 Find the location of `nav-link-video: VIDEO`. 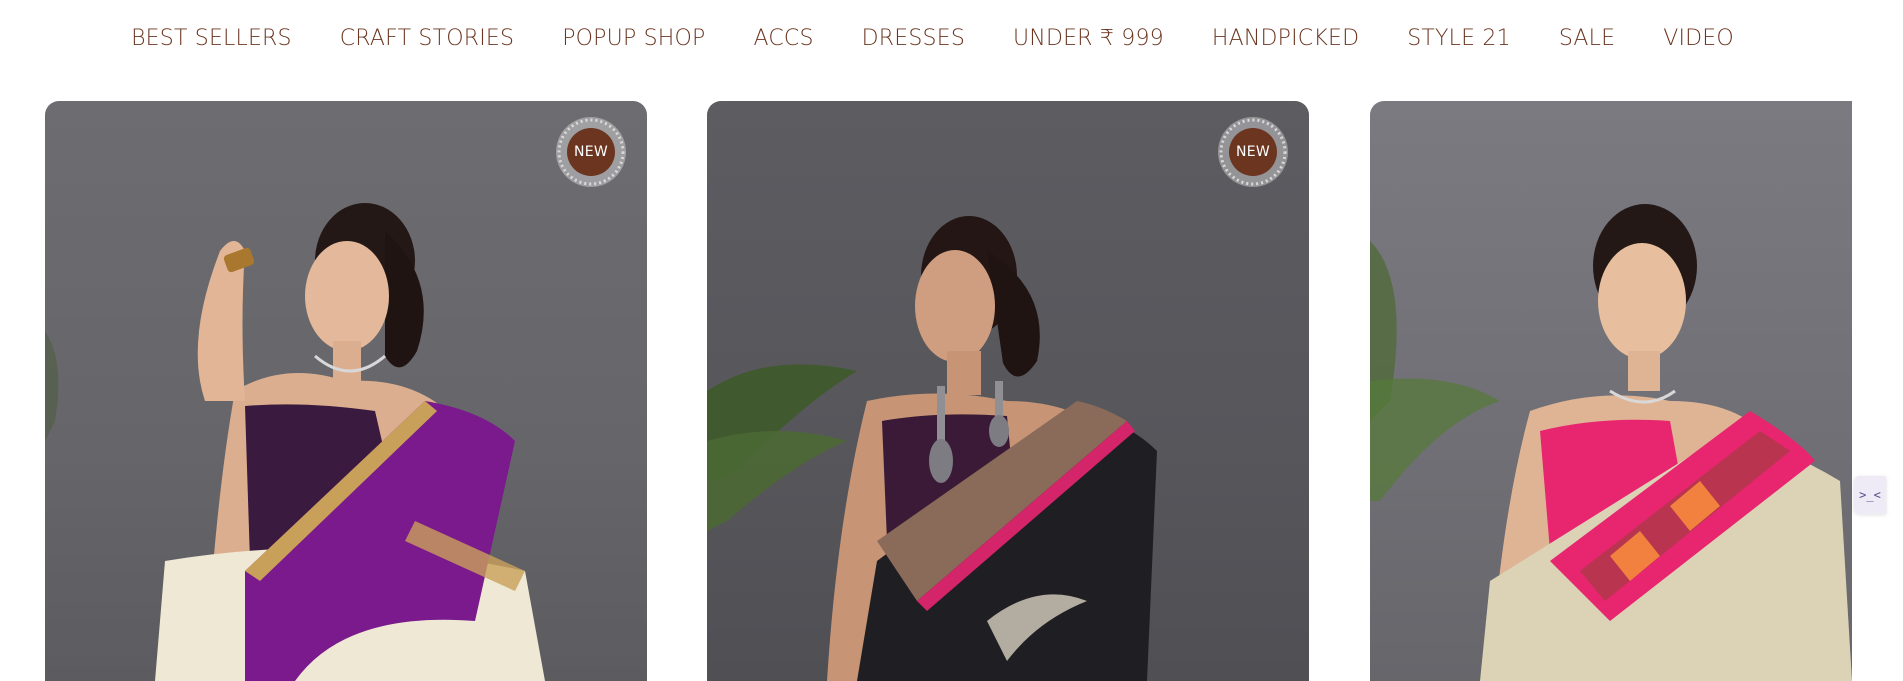

nav-link-video: VIDEO is located at coordinates (1698, 38).